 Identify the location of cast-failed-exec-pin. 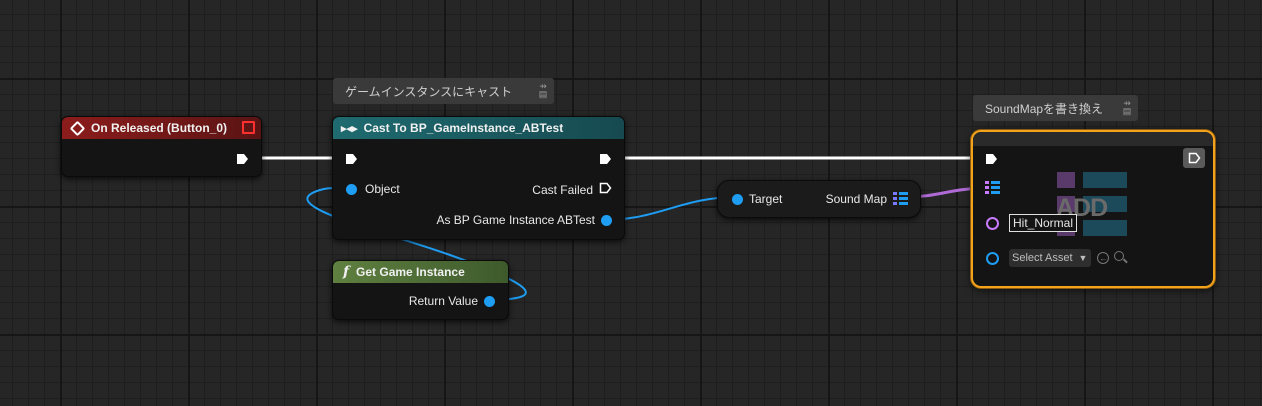
(605, 189).